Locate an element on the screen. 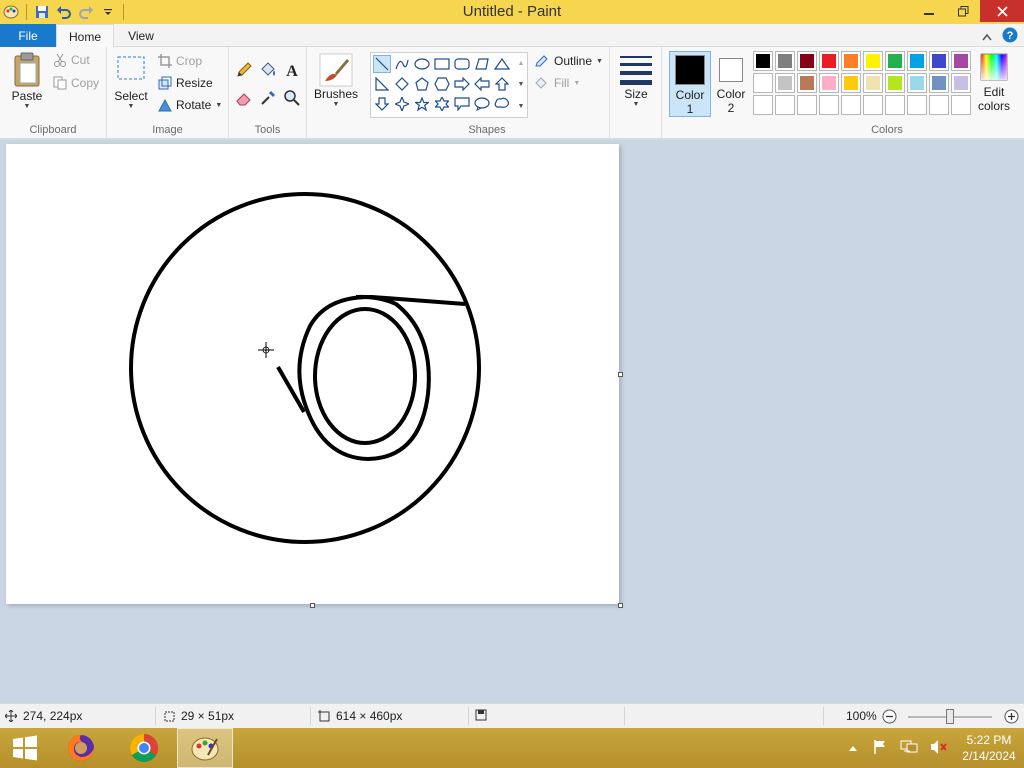 The image size is (1024, 768). right-triangle-shape-icon is located at coordinates (382, 84).